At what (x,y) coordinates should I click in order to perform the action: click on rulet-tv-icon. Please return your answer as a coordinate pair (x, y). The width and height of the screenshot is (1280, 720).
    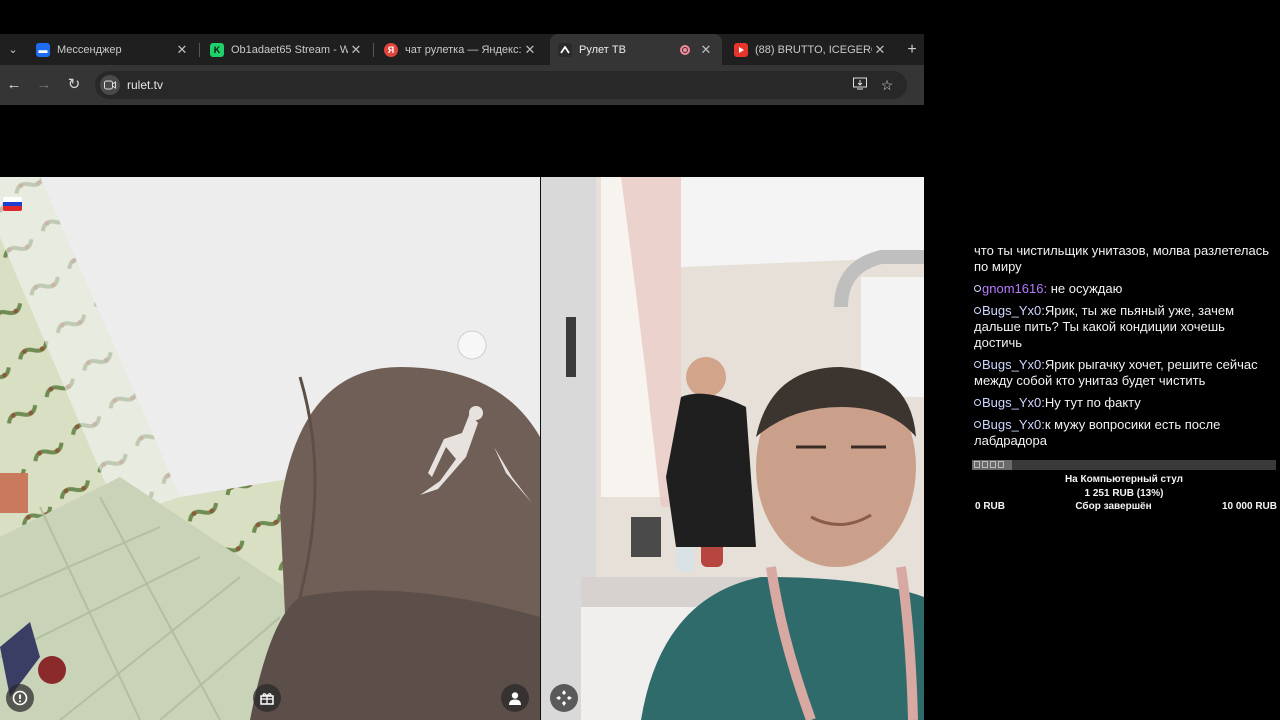
    Looking at the image, I should click on (565, 49).